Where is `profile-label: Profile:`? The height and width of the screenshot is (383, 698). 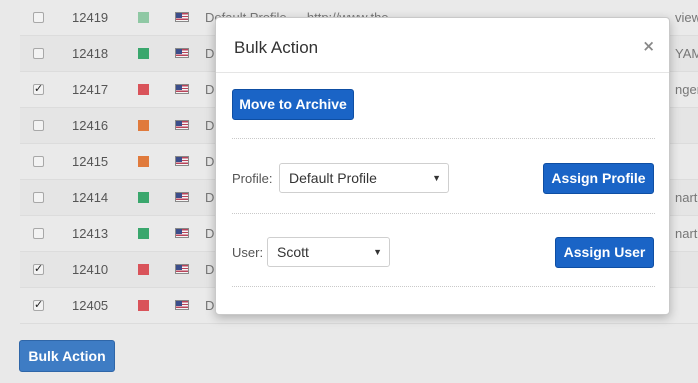 profile-label: Profile: is located at coordinates (252, 178).